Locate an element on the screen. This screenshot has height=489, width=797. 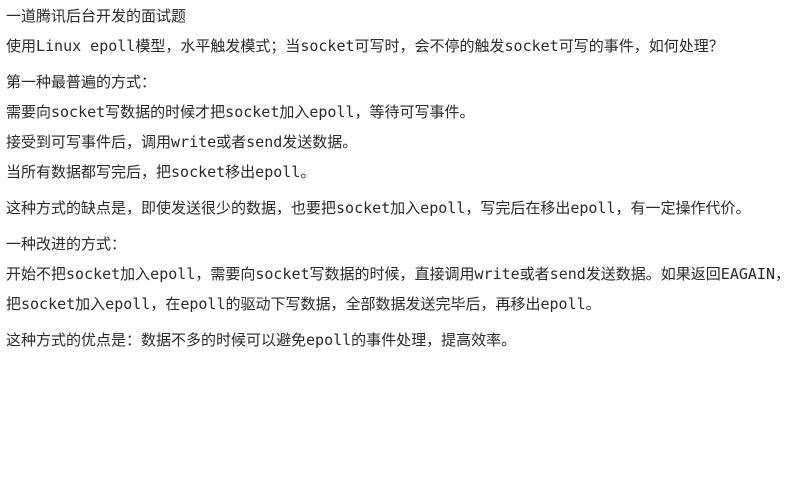
method1-heading: 第一种最普遍的方式： is located at coordinates (81, 82).